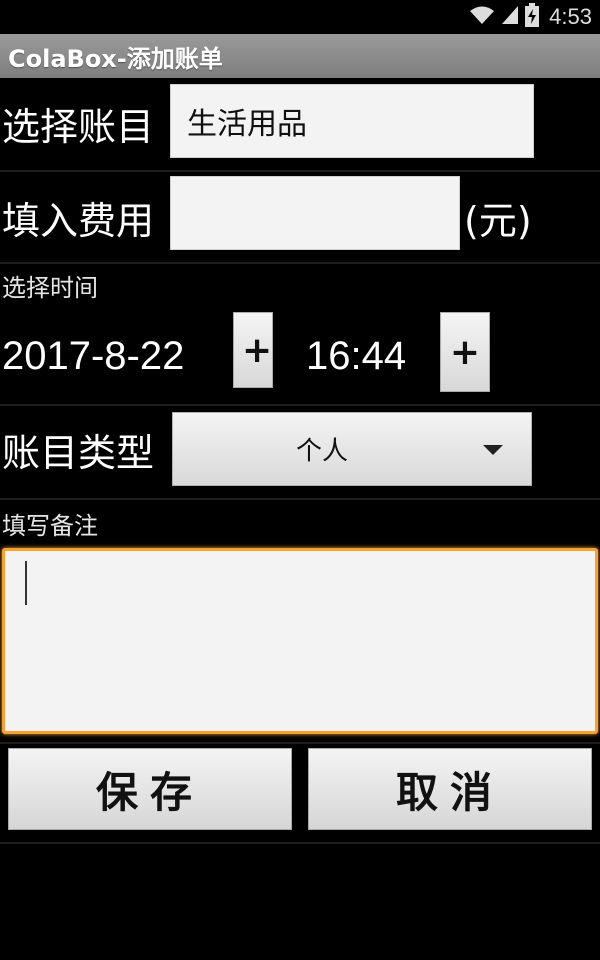 This screenshot has height=960, width=600. Describe the element at coordinates (247, 124) in the screenshot. I see `category-value: 生活用品` at that location.